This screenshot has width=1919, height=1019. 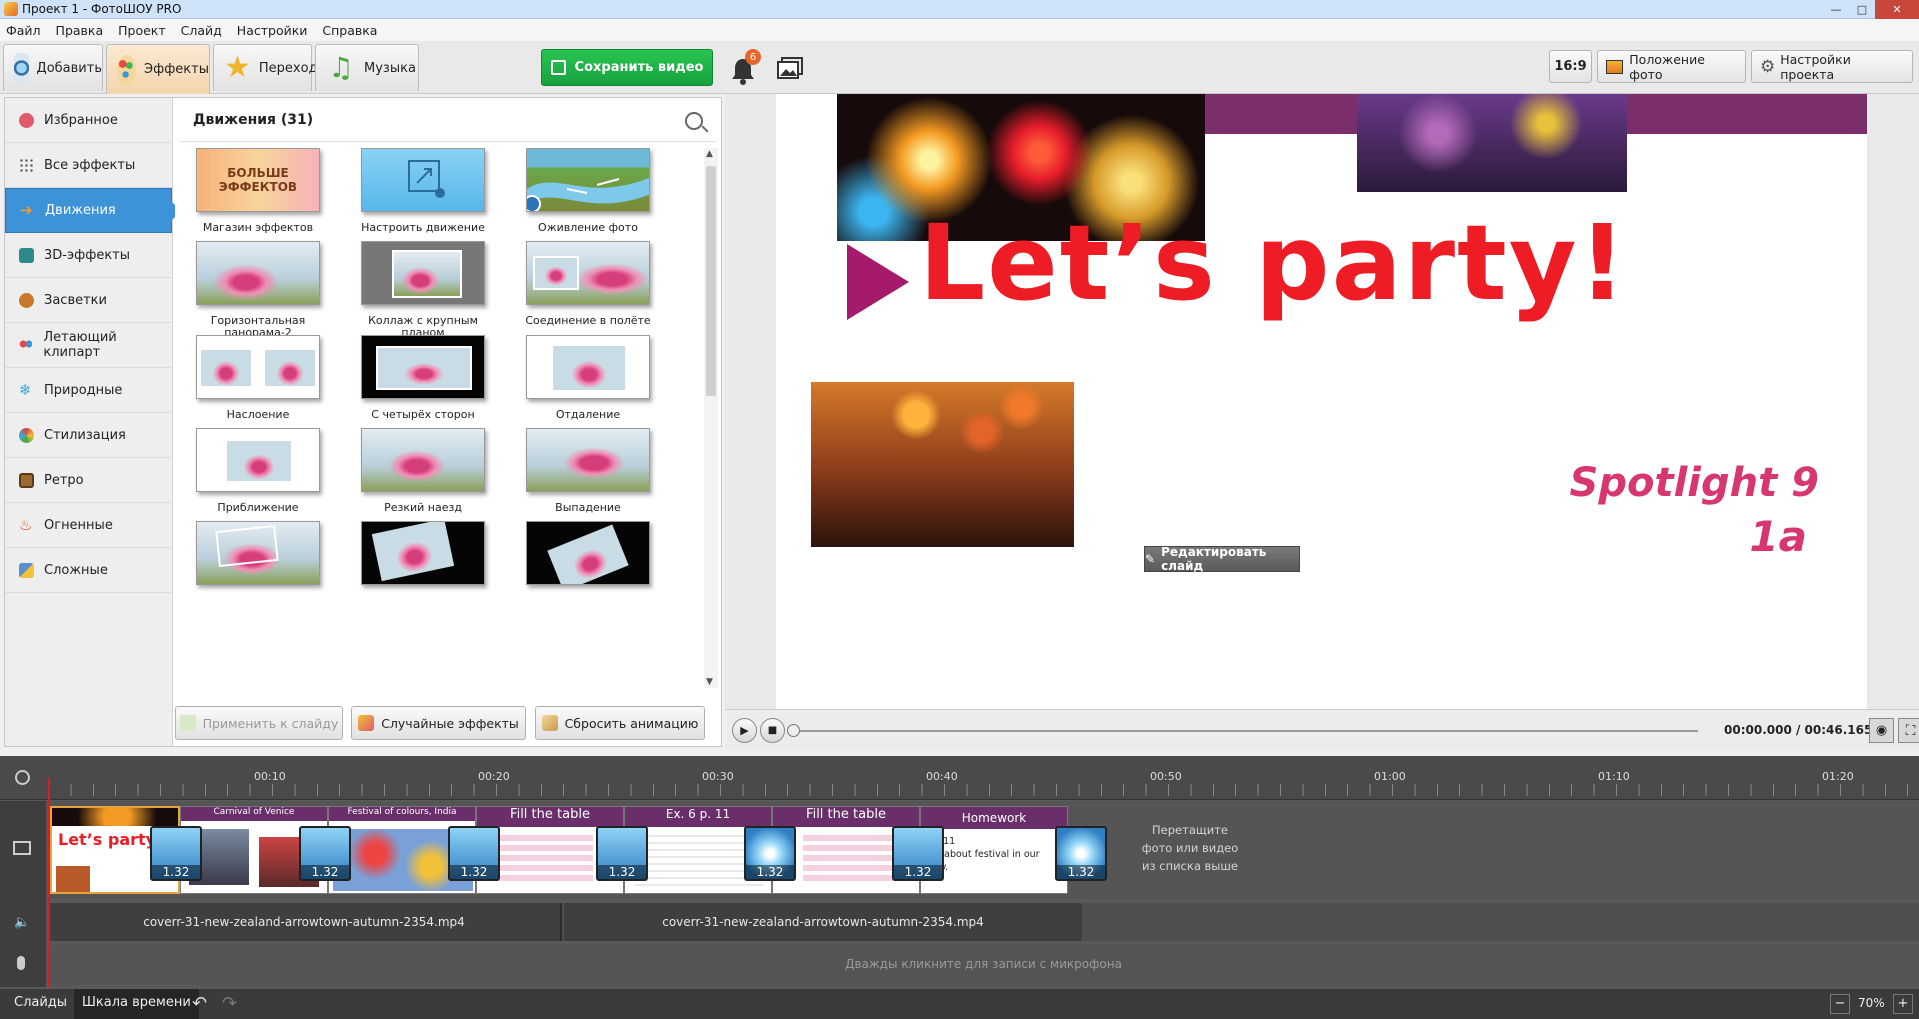 I want to click on spotlight-title: Spotlight 9, so click(x=1694, y=483).